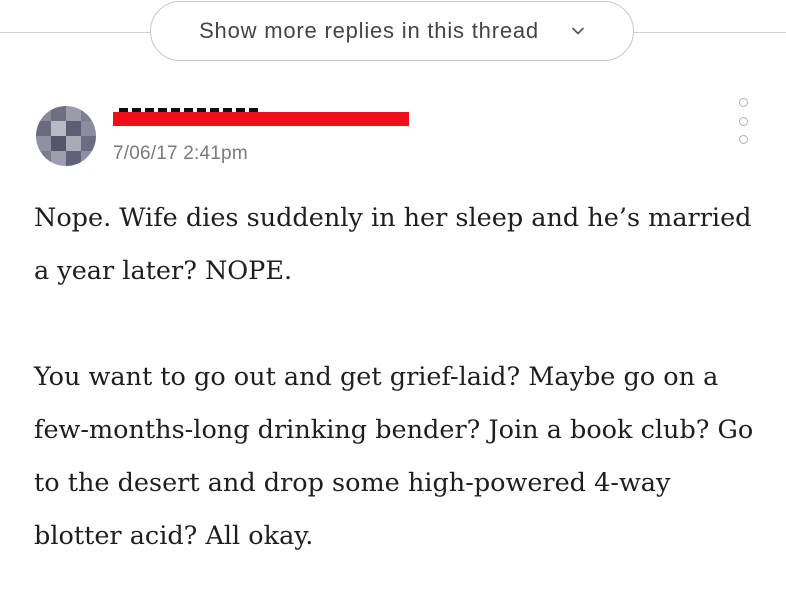 The image size is (786, 600). Describe the element at coordinates (709, 32) in the screenshot. I see `thread-divider-right` at that location.